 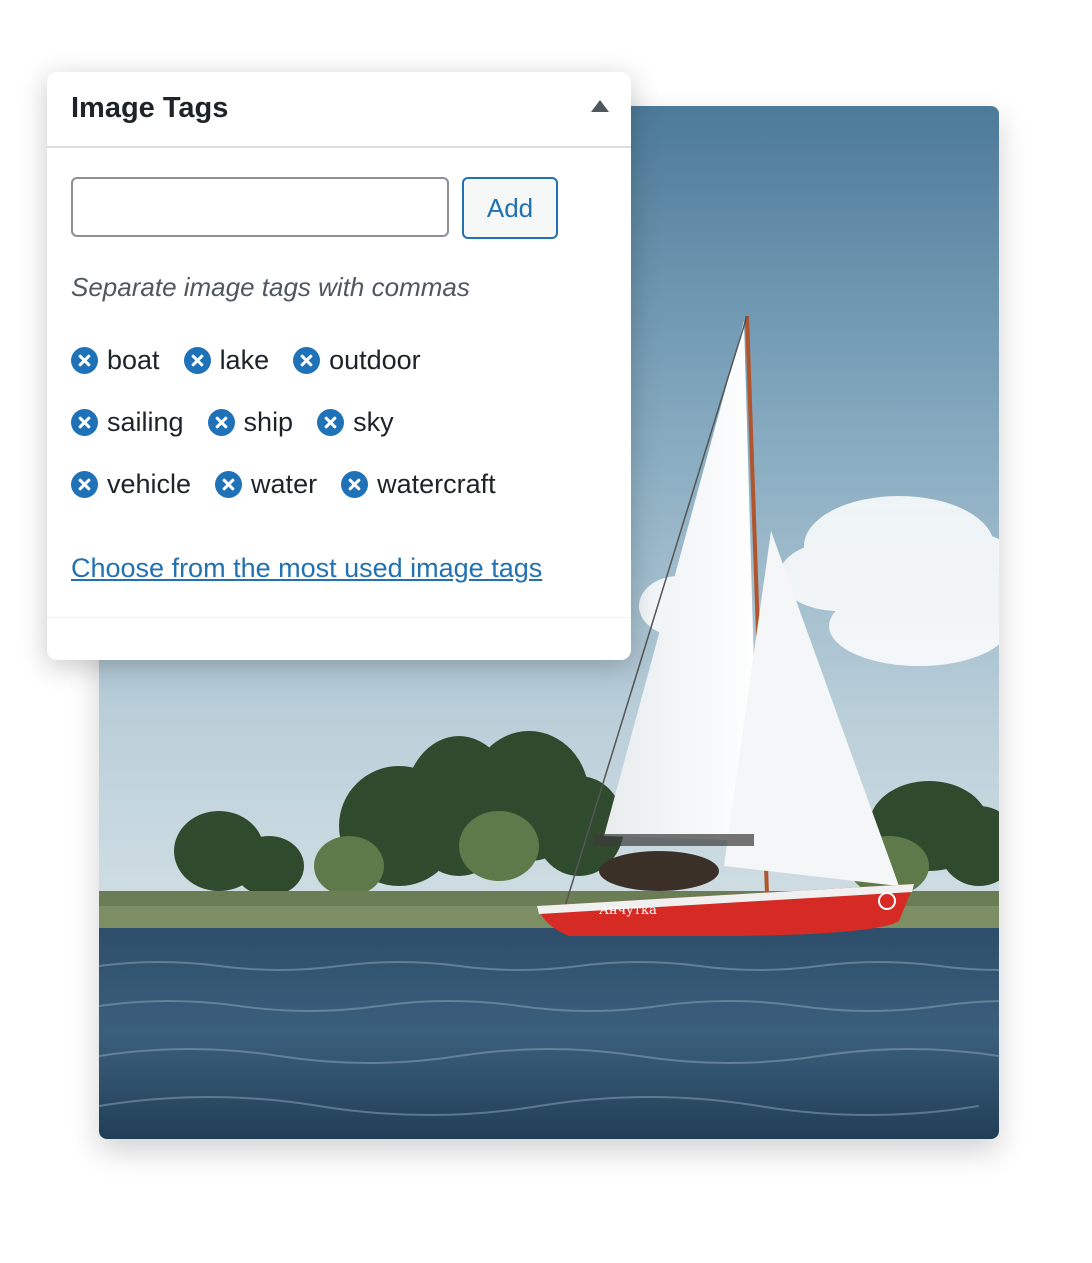 I want to click on tag-item: vehicle, so click(x=131, y=484).